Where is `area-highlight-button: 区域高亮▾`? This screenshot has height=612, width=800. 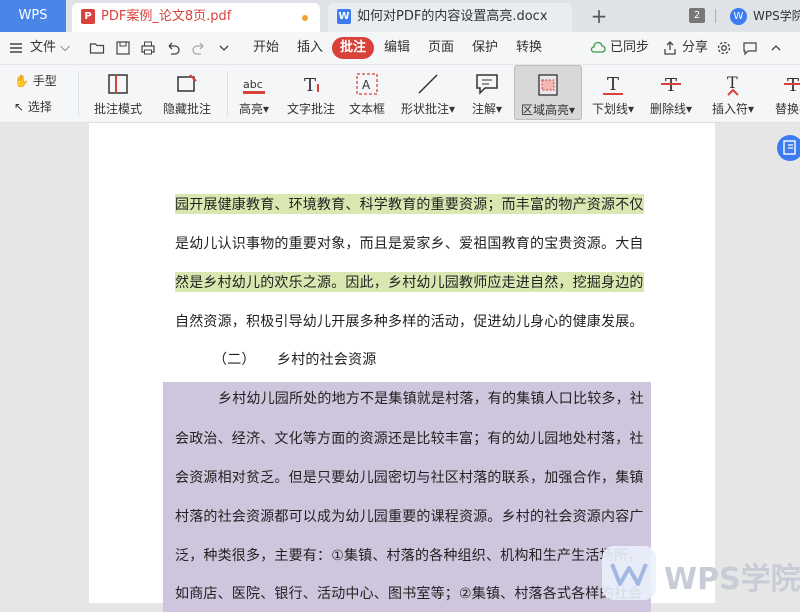 area-highlight-button: 区域高亮▾ is located at coordinates (548, 92).